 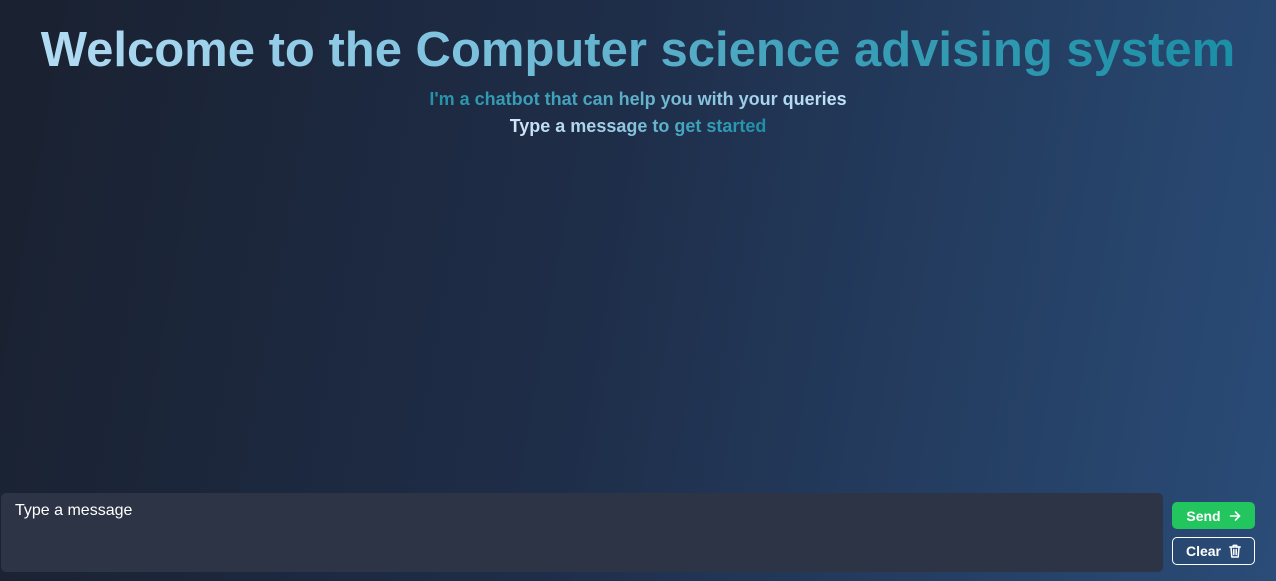 What do you see at coordinates (638, 126) in the screenshot?
I see `subtitle-instruction: Type a message to get started` at bounding box center [638, 126].